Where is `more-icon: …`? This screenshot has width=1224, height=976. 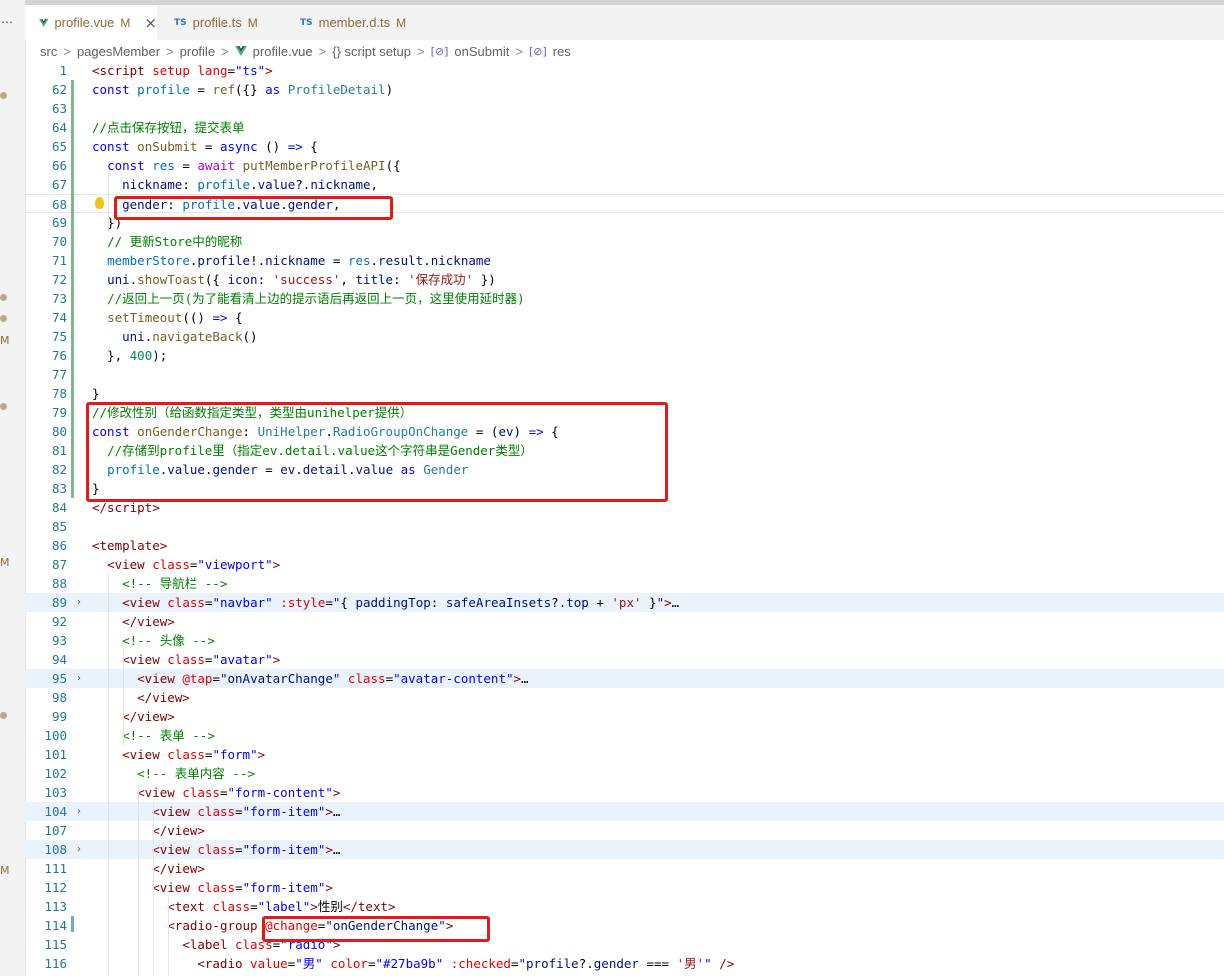
more-icon: … is located at coordinates (7, 19).